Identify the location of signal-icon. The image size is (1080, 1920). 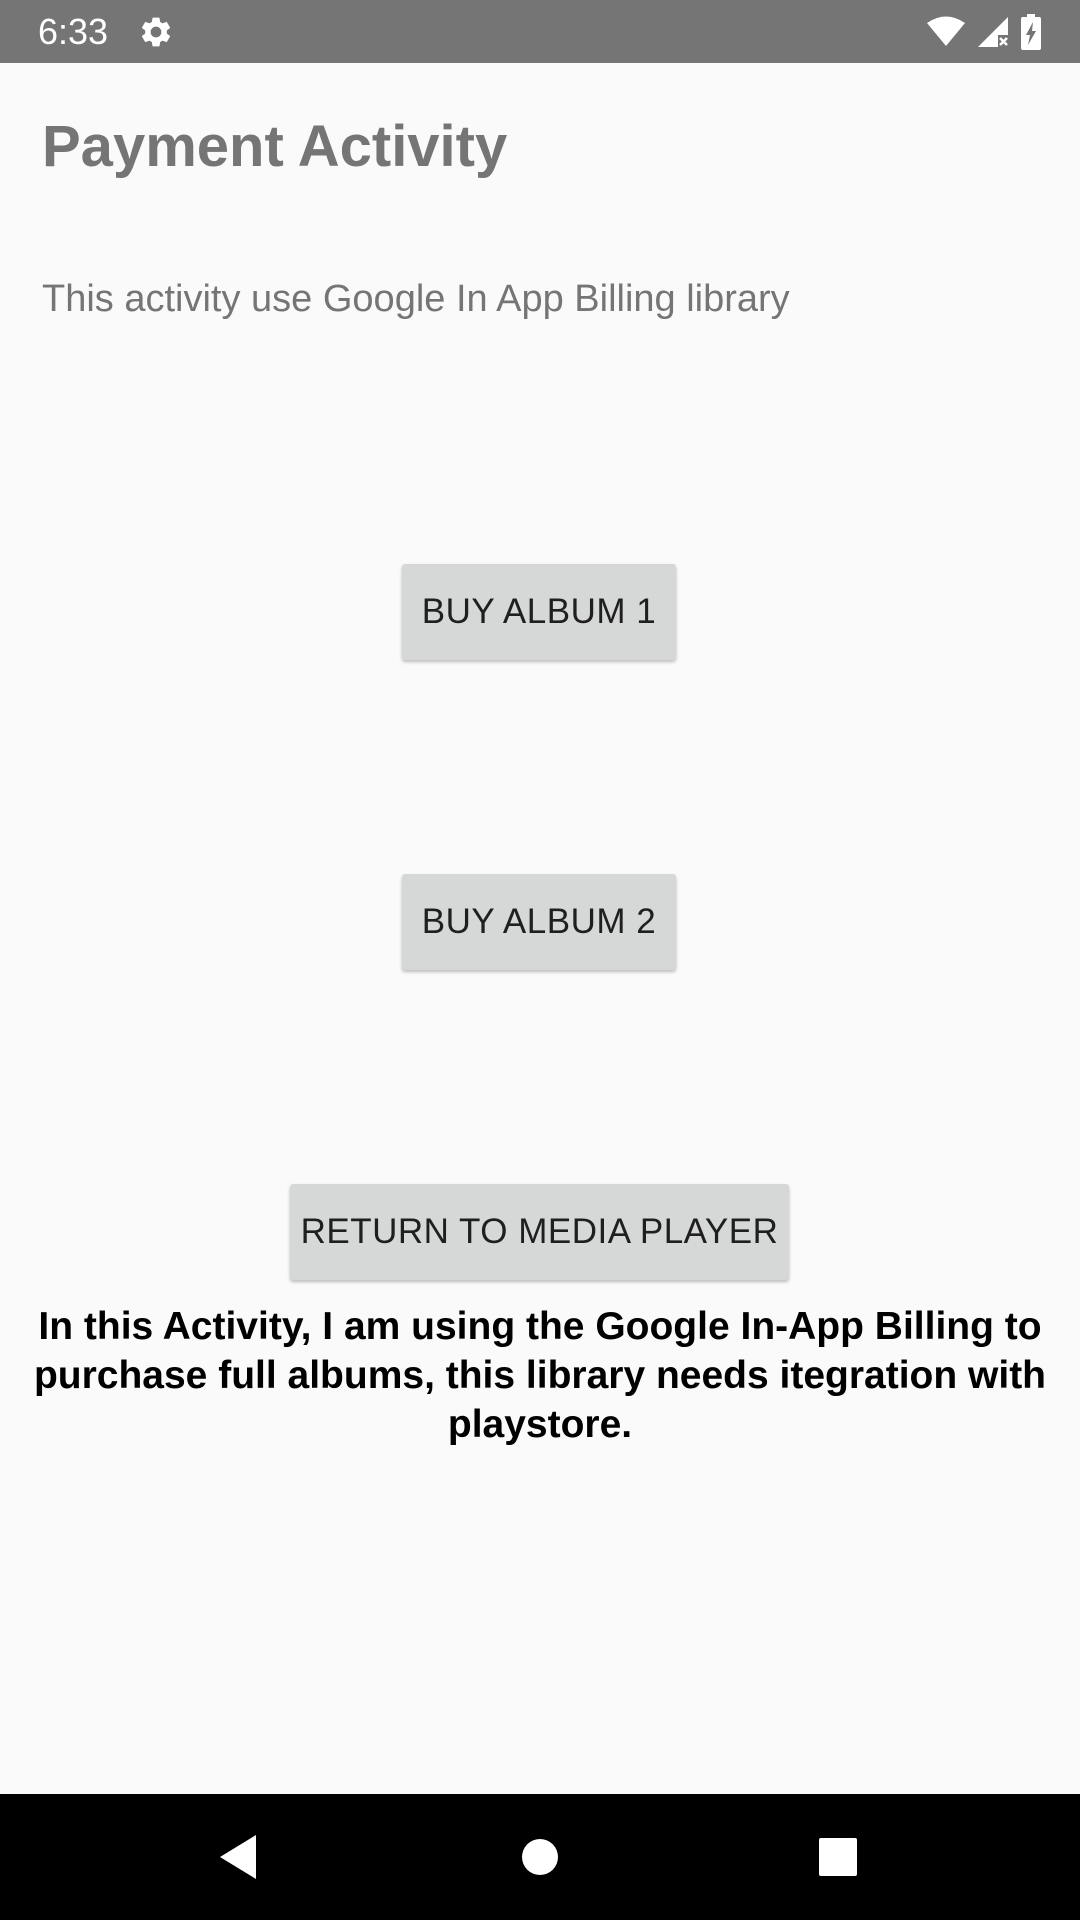
(993, 32).